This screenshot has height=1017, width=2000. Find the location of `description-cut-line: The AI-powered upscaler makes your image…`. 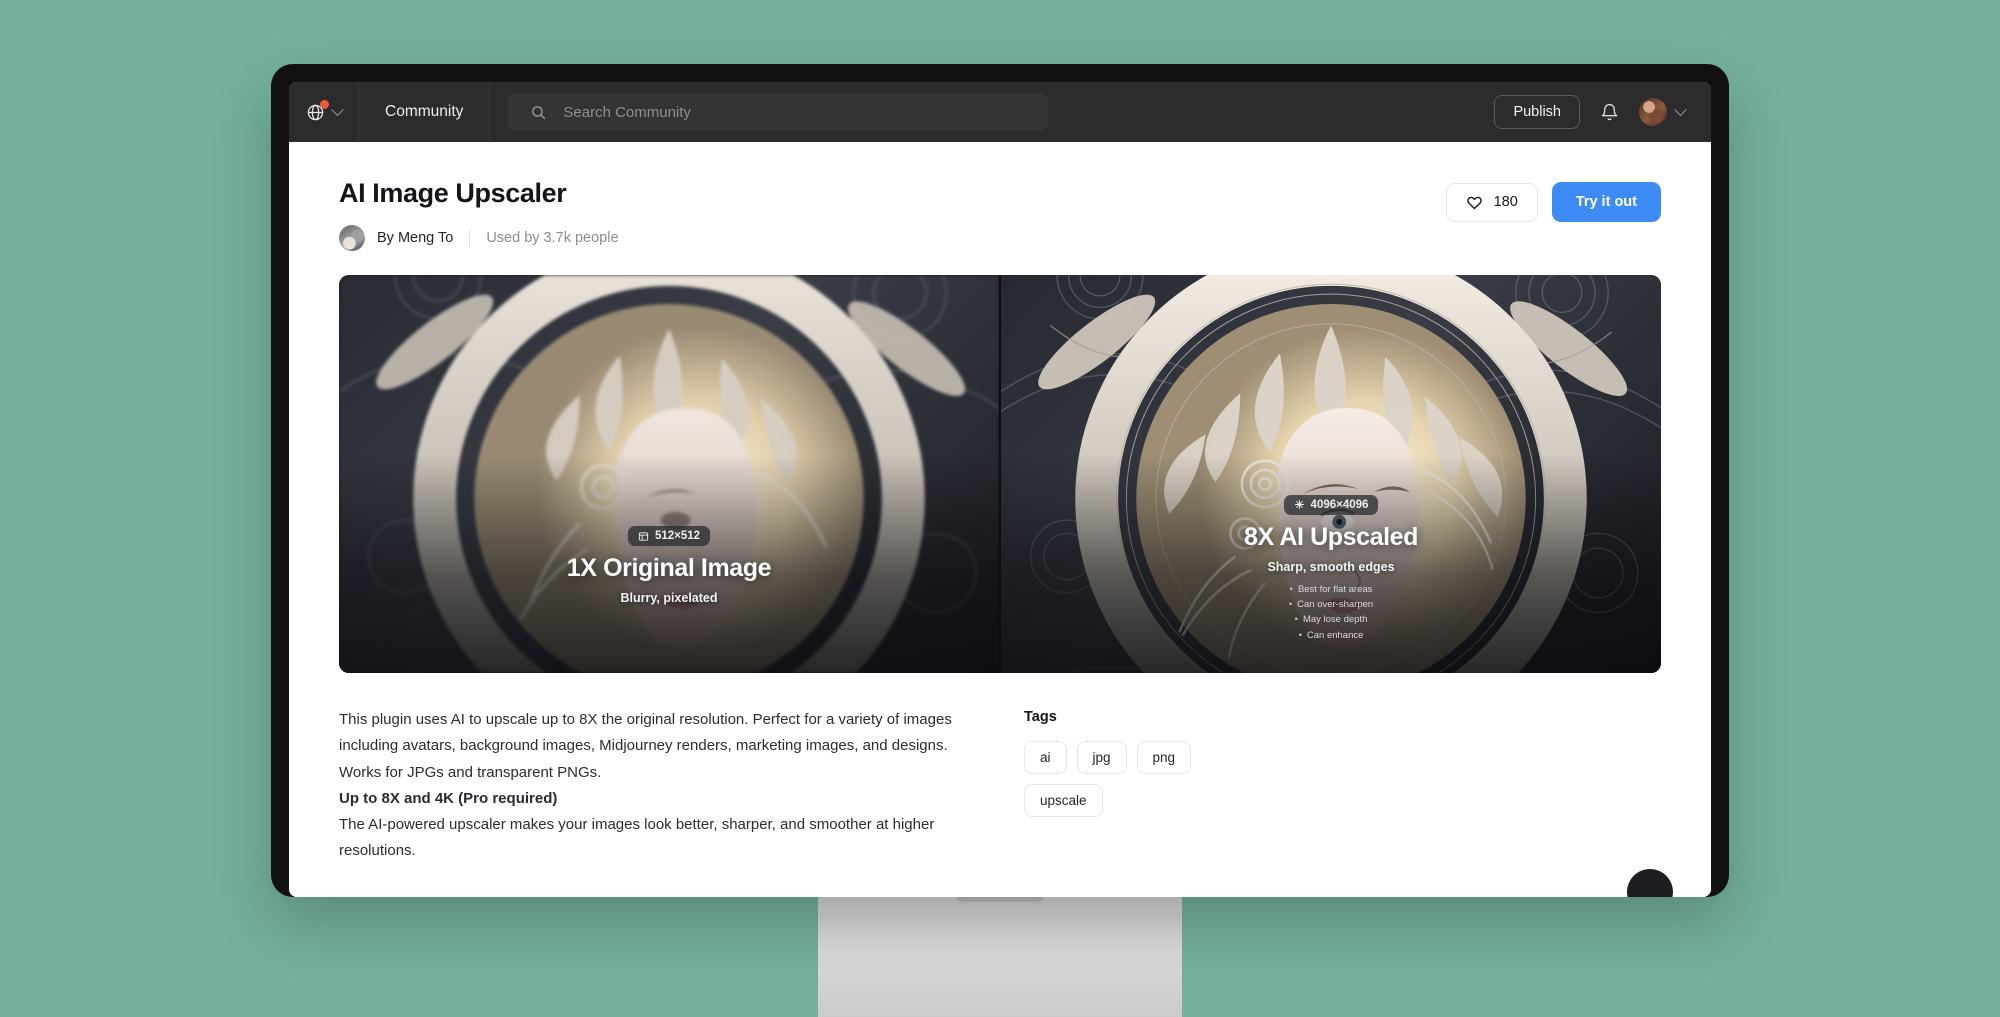

description-cut-line: The AI-powered upscaler makes your image… is located at coordinates (637, 838).